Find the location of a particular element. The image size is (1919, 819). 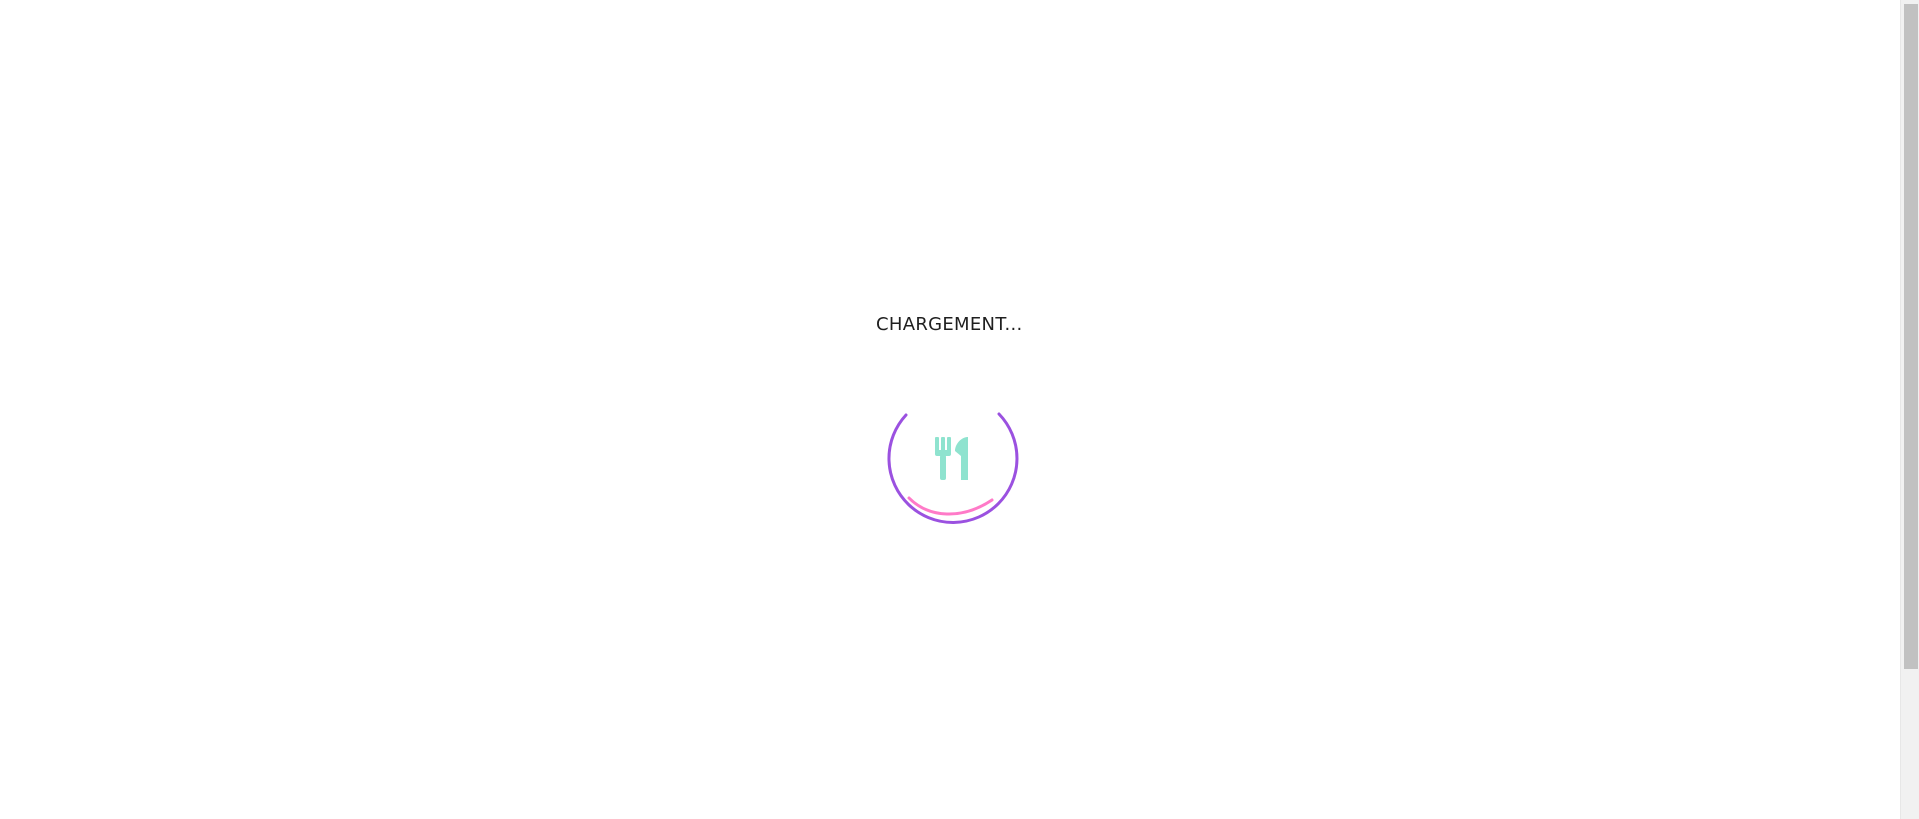

spinner-accent-arc is located at coordinates (950, 506).